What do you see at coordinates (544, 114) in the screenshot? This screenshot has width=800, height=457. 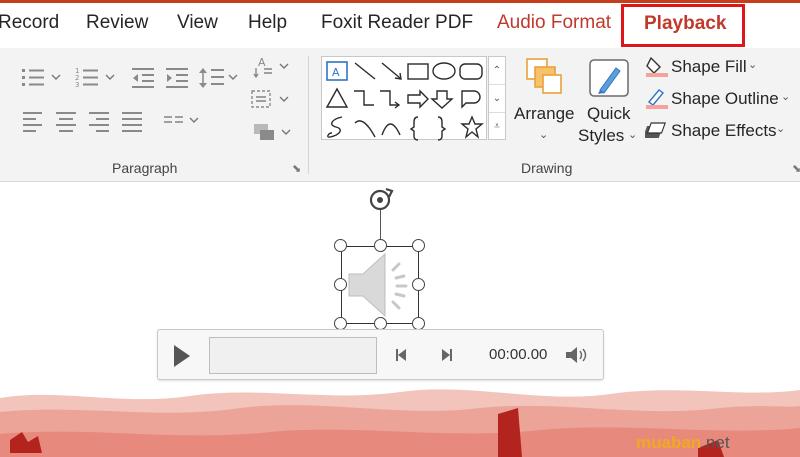 I see `arrange-button: Arrange` at bounding box center [544, 114].